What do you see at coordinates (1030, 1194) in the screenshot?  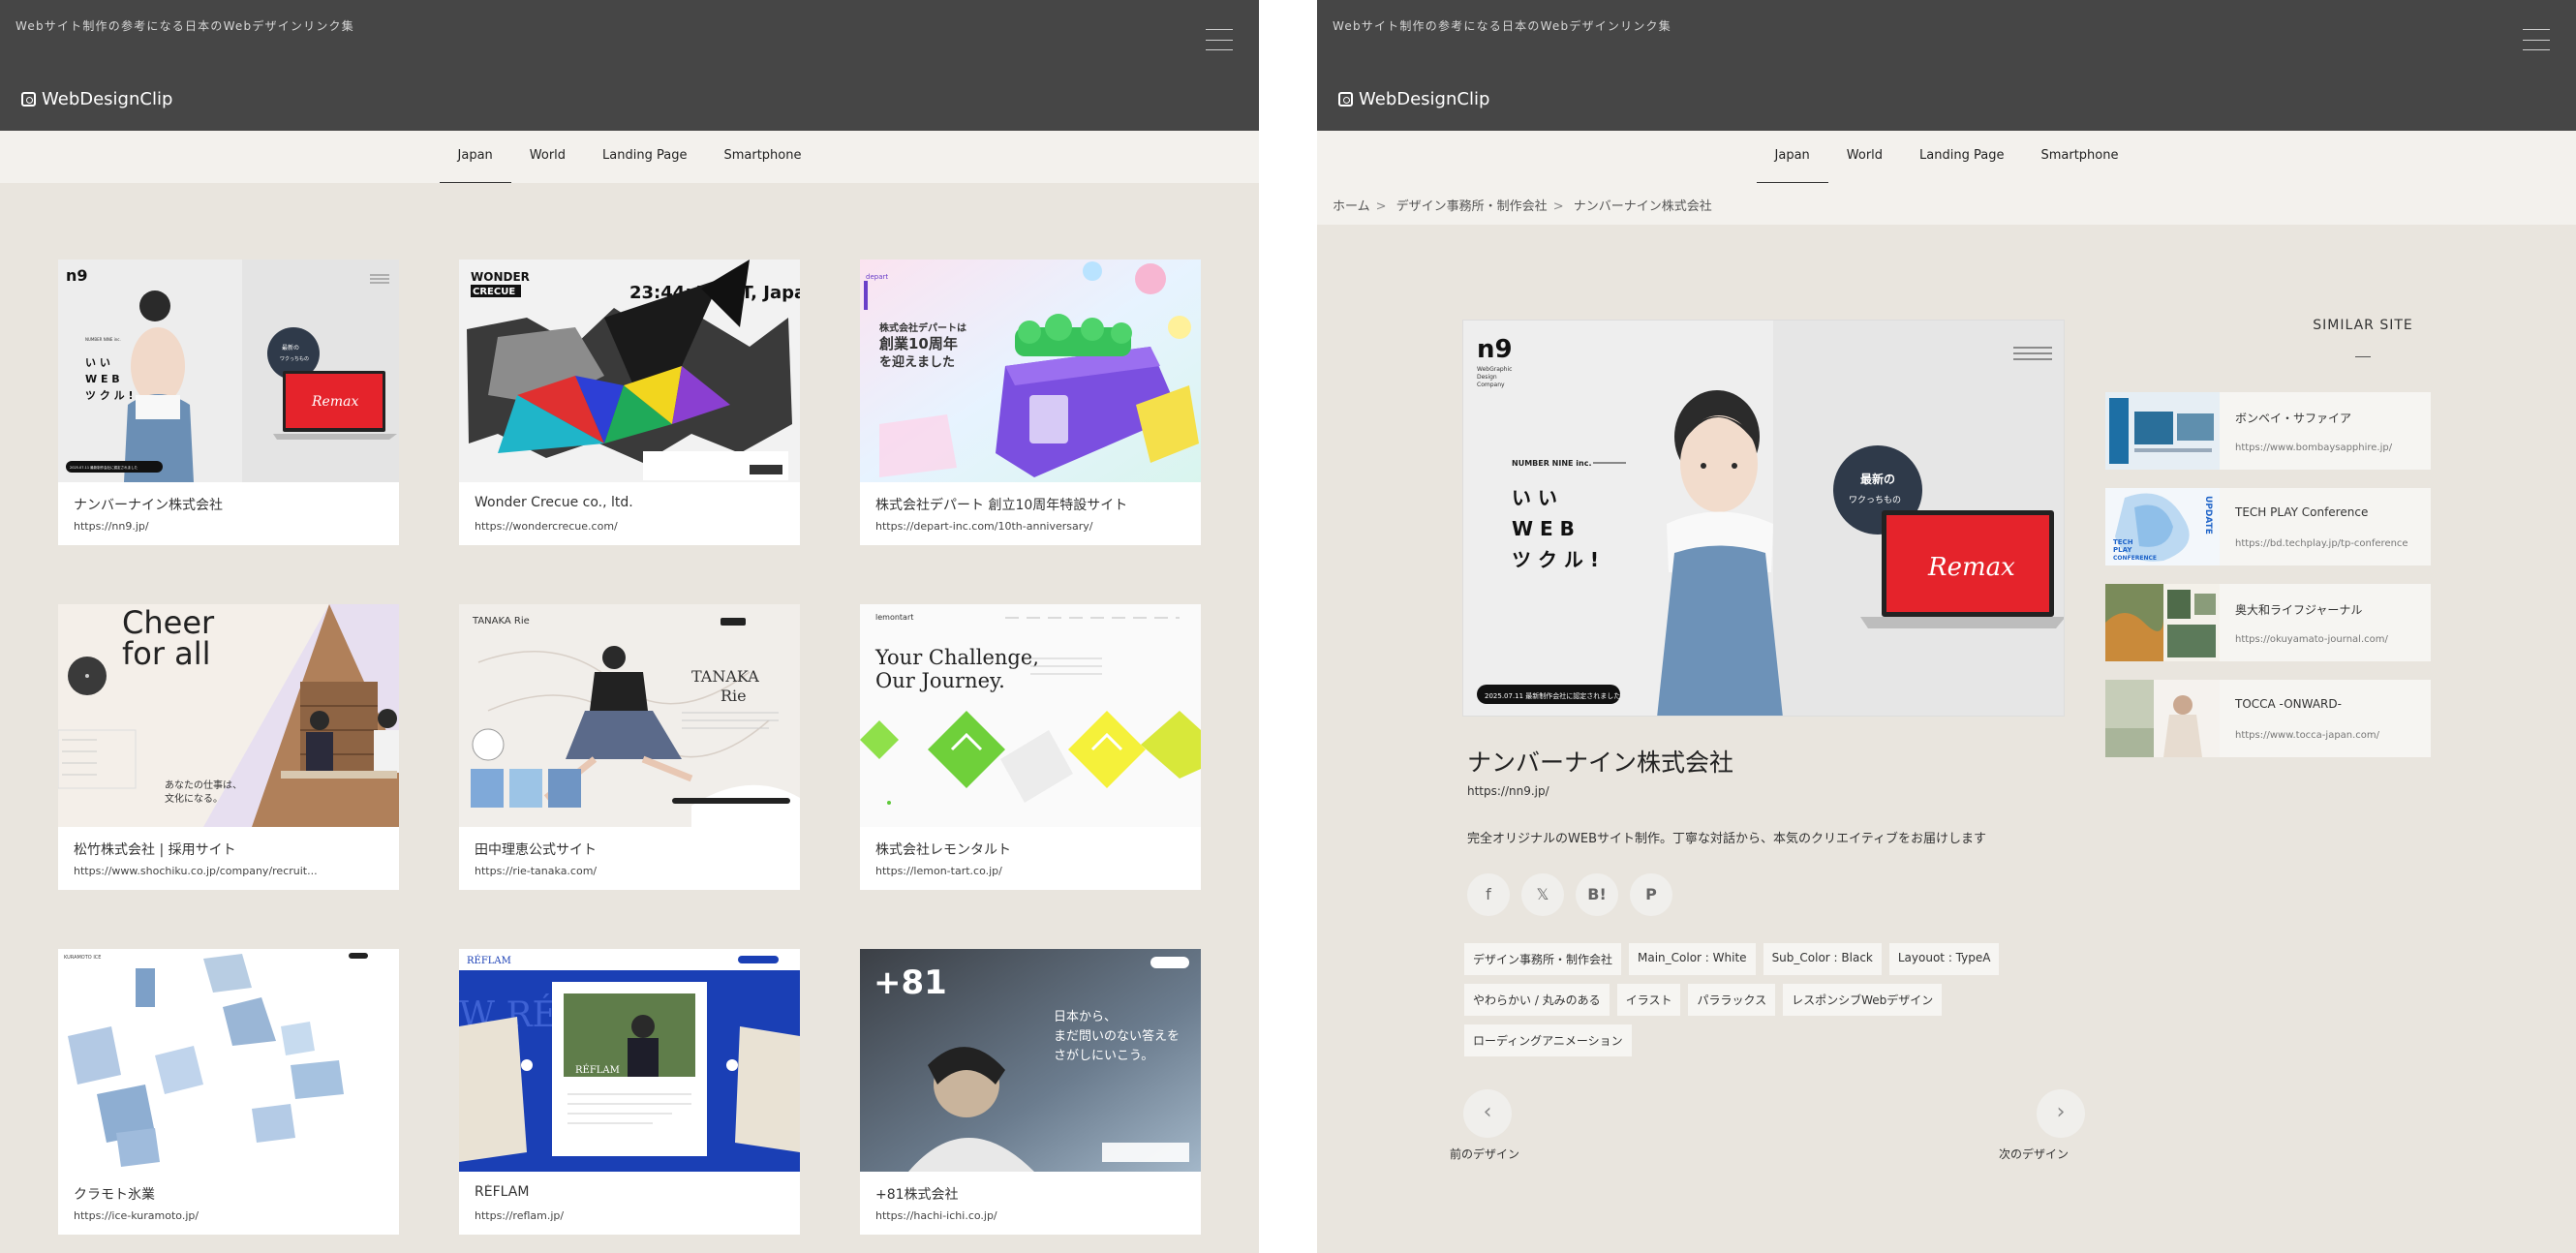 I see `site-card-title: +81株式会社` at bounding box center [1030, 1194].